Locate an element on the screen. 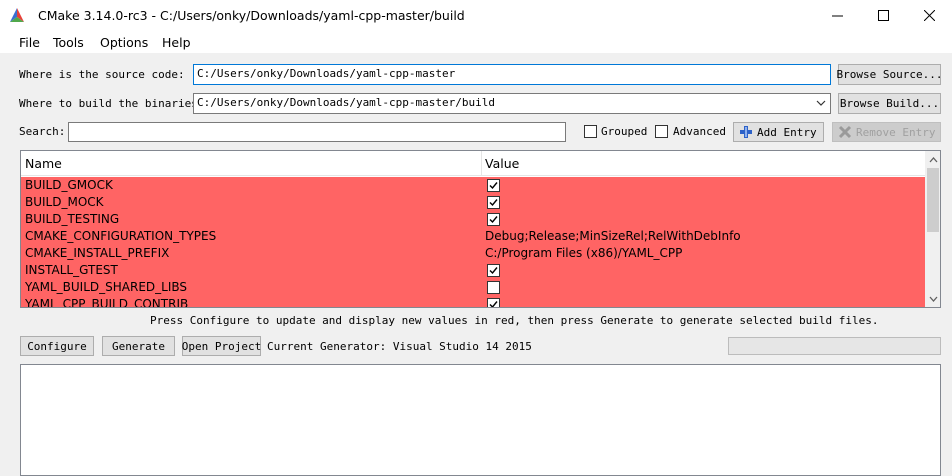 The width and height of the screenshot is (952, 476). close-button is located at coordinates (929, 15).